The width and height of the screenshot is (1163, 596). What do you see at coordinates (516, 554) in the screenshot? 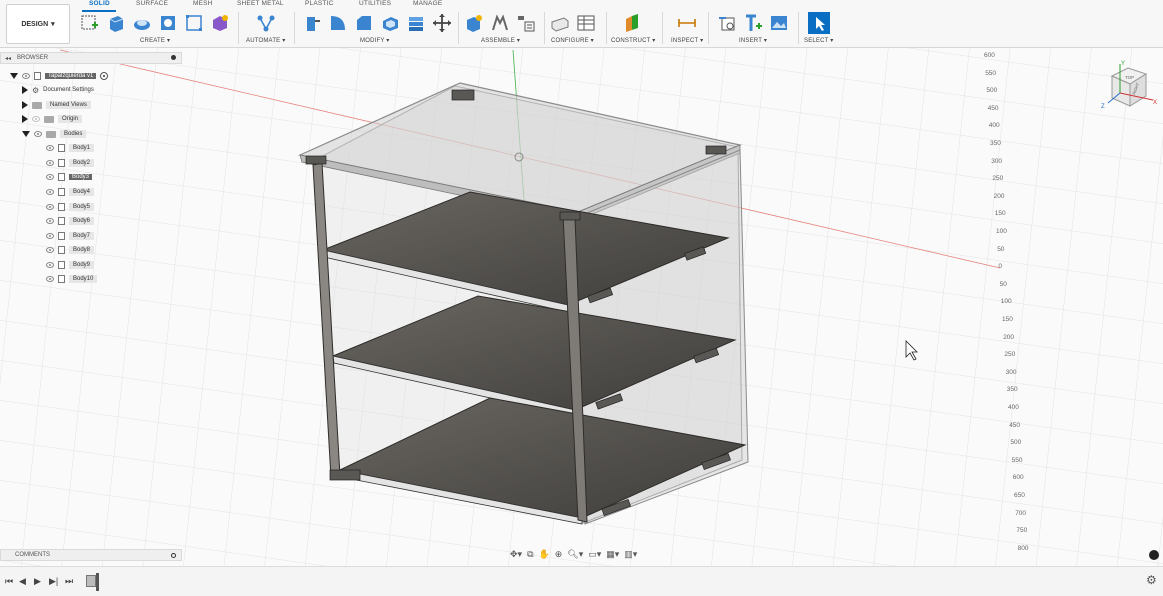
I see `orbit-icon: ✥▾` at bounding box center [516, 554].